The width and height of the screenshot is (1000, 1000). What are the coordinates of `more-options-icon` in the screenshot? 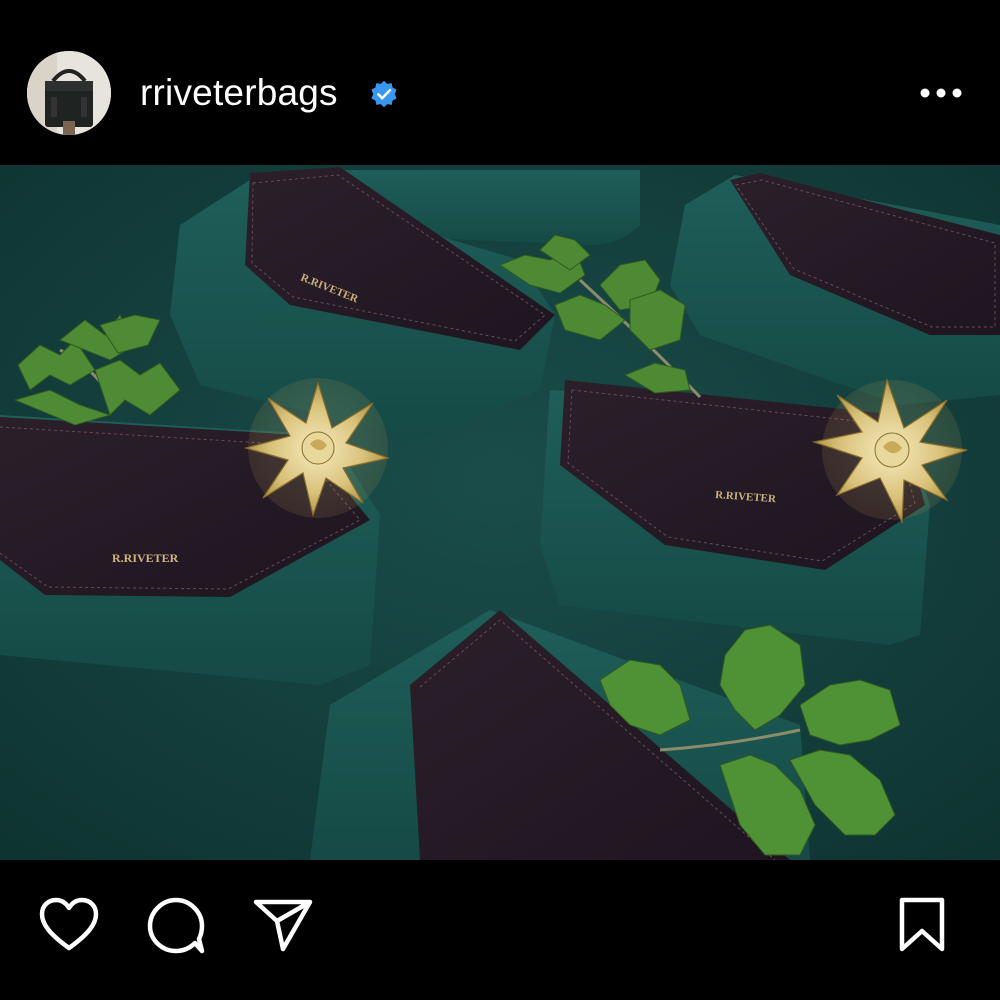 It's located at (941, 93).